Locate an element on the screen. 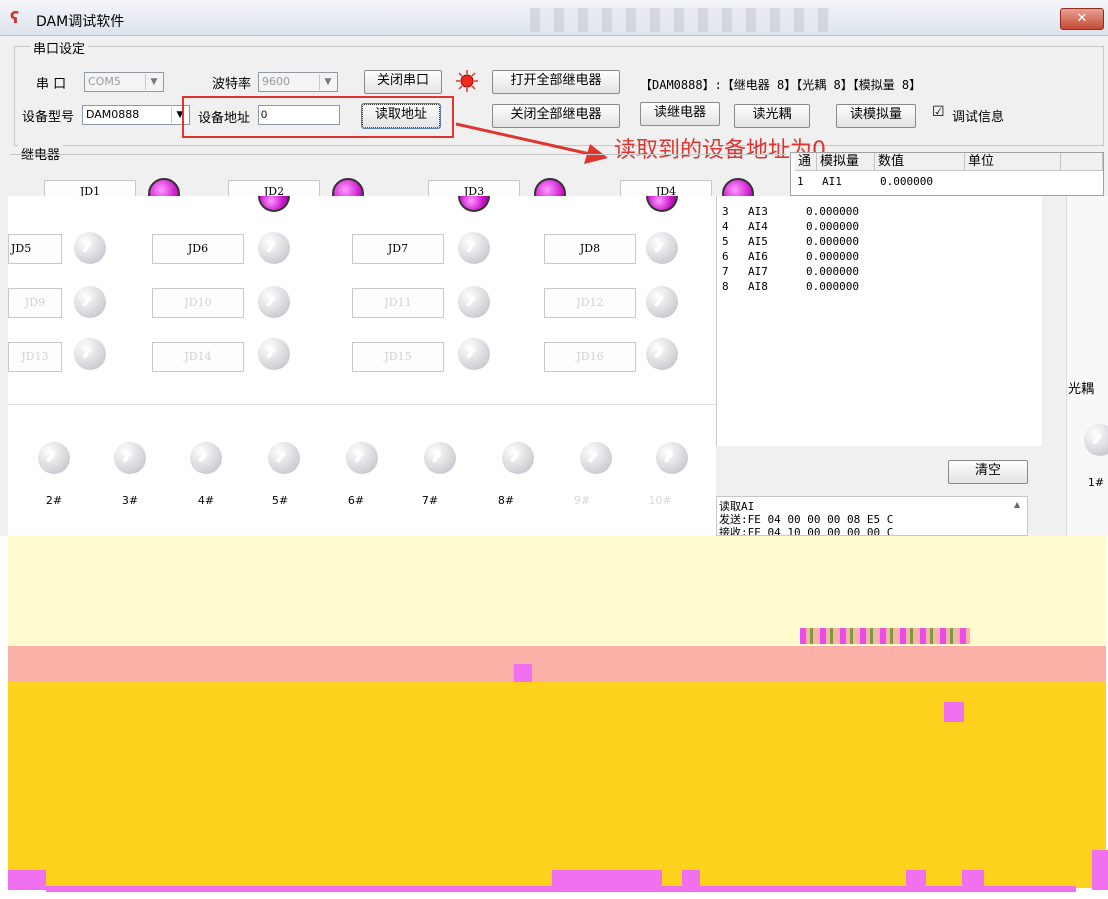 Image resolution: width=1108 pixels, height=899 pixels. analog-row-5-value: 0.000000 is located at coordinates (832, 241).